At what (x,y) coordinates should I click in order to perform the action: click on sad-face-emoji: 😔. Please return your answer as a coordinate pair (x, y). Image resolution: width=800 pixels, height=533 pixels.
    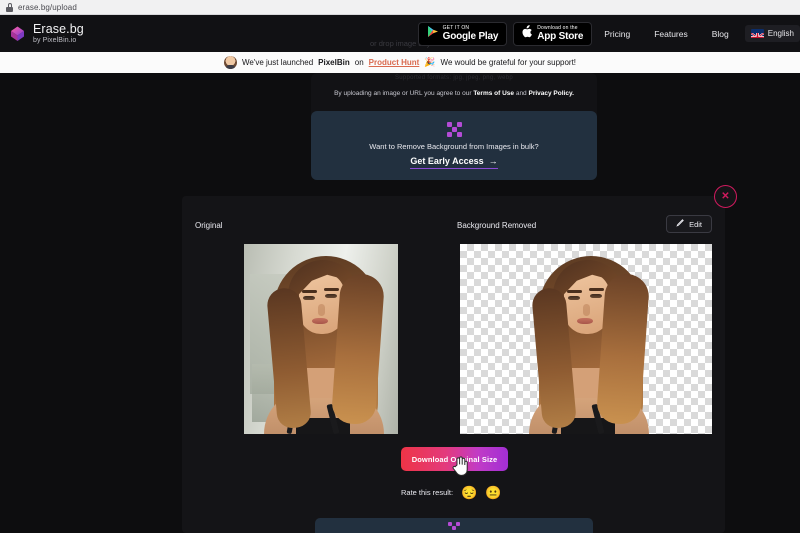
    Looking at the image, I should click on (469, 492).